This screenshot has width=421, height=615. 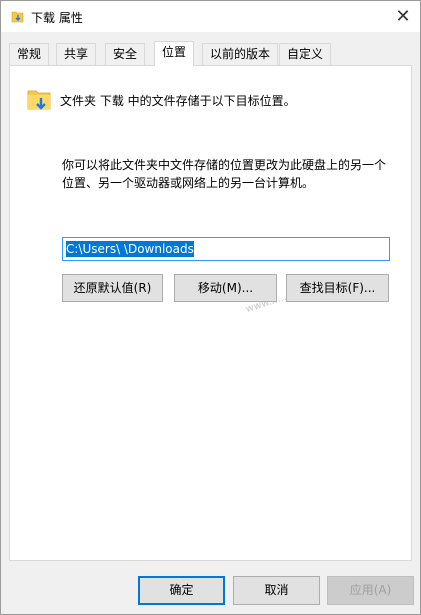 What do you see at coordinates (240, 54) in the screenshot?
I see `tab-previous-versions: 以前的版本` at bounding box center [240, 54].